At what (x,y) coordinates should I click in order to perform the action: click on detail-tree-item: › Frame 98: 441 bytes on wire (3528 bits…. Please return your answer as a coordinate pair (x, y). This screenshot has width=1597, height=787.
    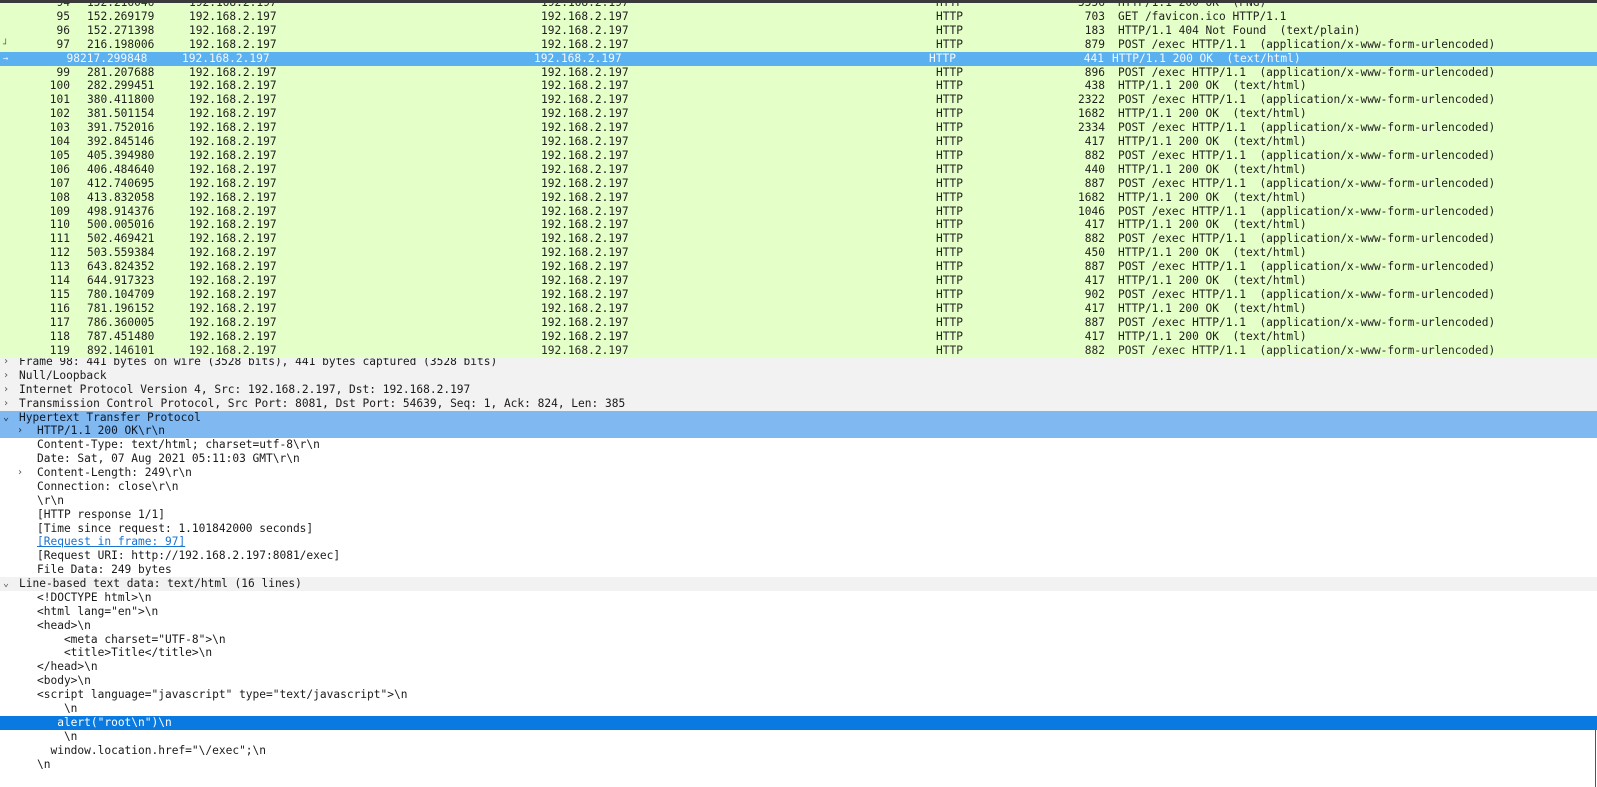
    Looking at the image, I should click on (798, 363).